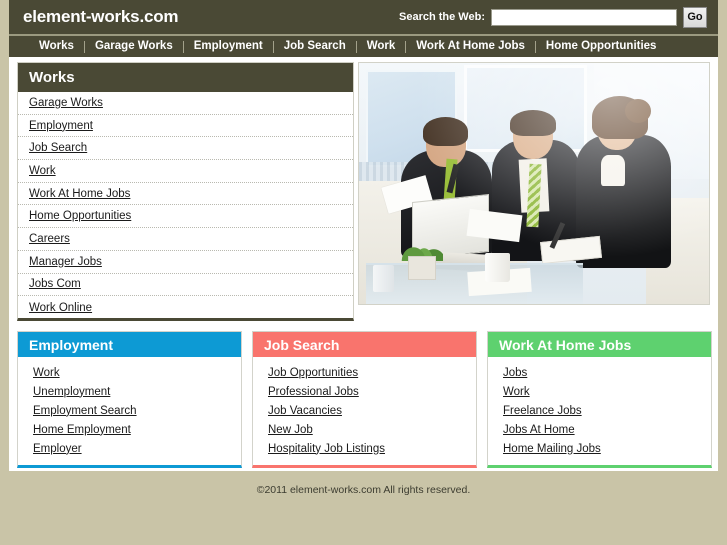 The image size is (727, 545). What do you see at coordinates (85, 411) in the screenshot?
I see `employment-link-employment-search: Employment Search` at bounding box center [85, 411].